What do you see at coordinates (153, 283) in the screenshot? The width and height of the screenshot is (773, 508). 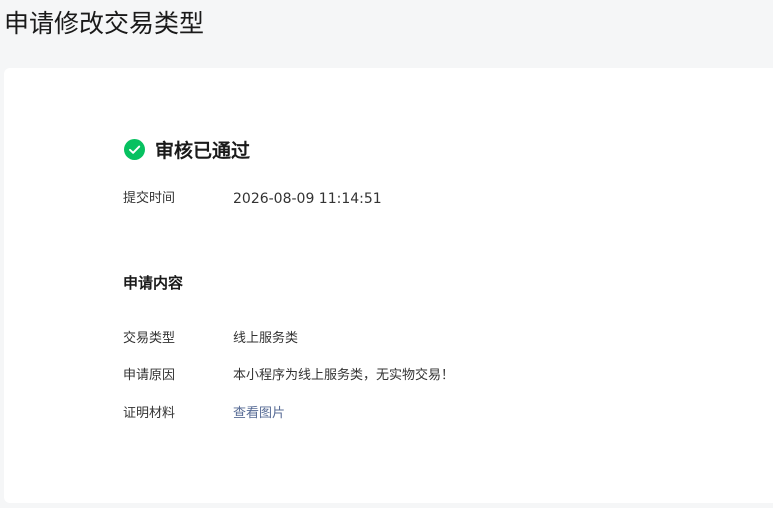 I see `section-title-request-content: 申请内容` at bounding box center [153, 283].